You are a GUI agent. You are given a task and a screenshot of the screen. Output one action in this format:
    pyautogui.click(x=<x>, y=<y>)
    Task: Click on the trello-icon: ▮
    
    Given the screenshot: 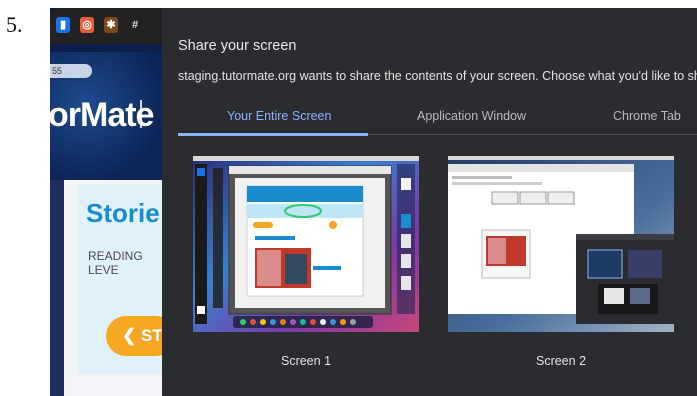 What is the action you would take?
    pyautogui.click(x=63, y=25)
    